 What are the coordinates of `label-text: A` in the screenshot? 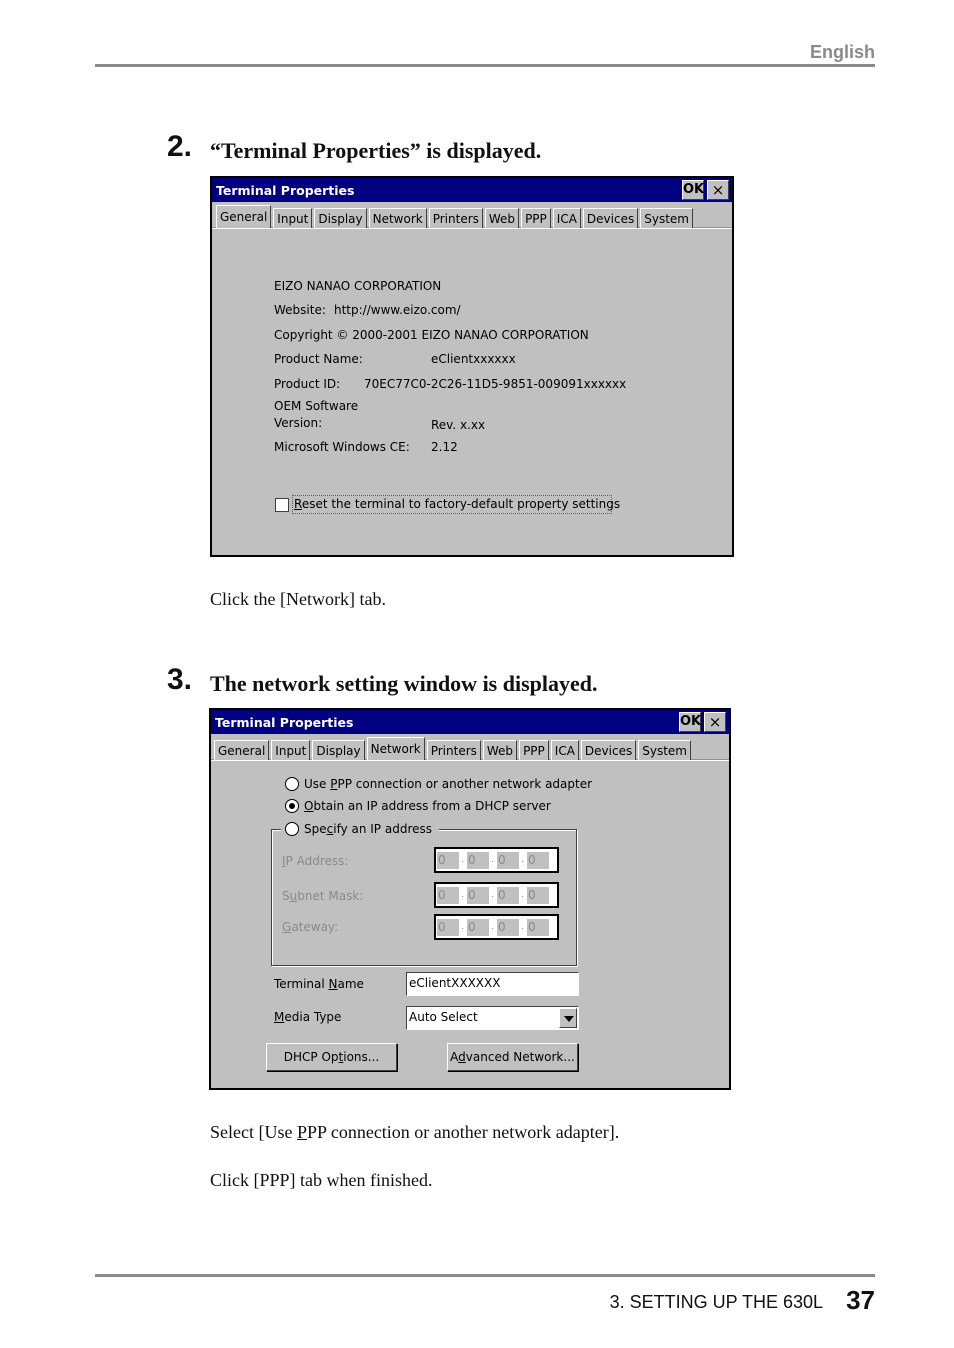 It's located at (454, 1057).